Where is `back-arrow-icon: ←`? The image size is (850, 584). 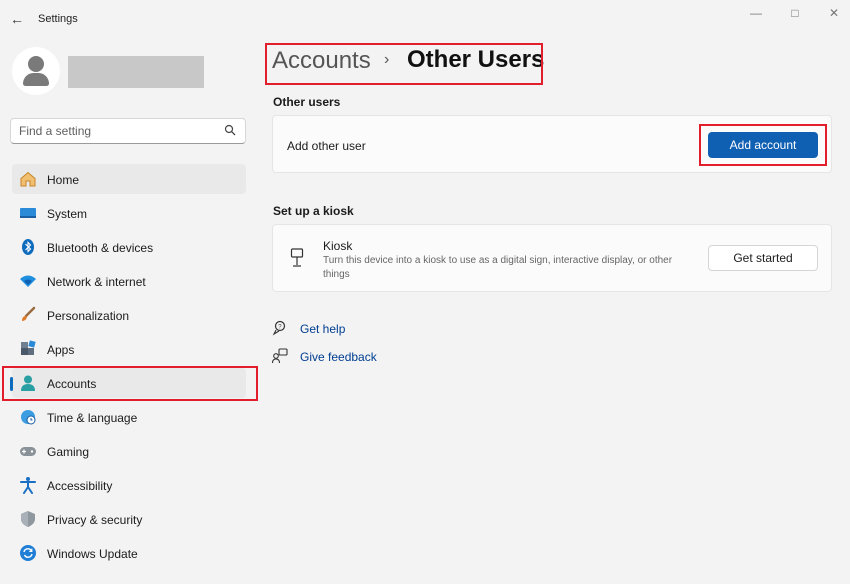
back-arrow-icon: ← is located at coordinates (17, 19).